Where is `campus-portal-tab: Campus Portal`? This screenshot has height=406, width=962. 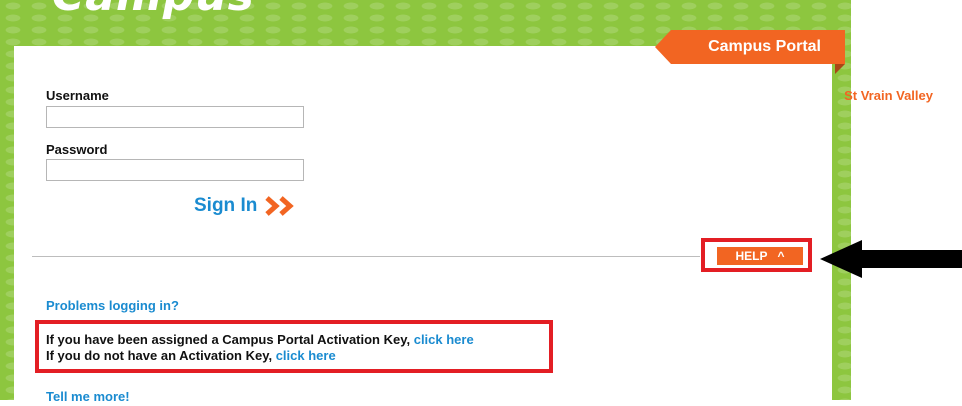
campus-portal-tab: Campus Portal is located at coordinates (750, 47).